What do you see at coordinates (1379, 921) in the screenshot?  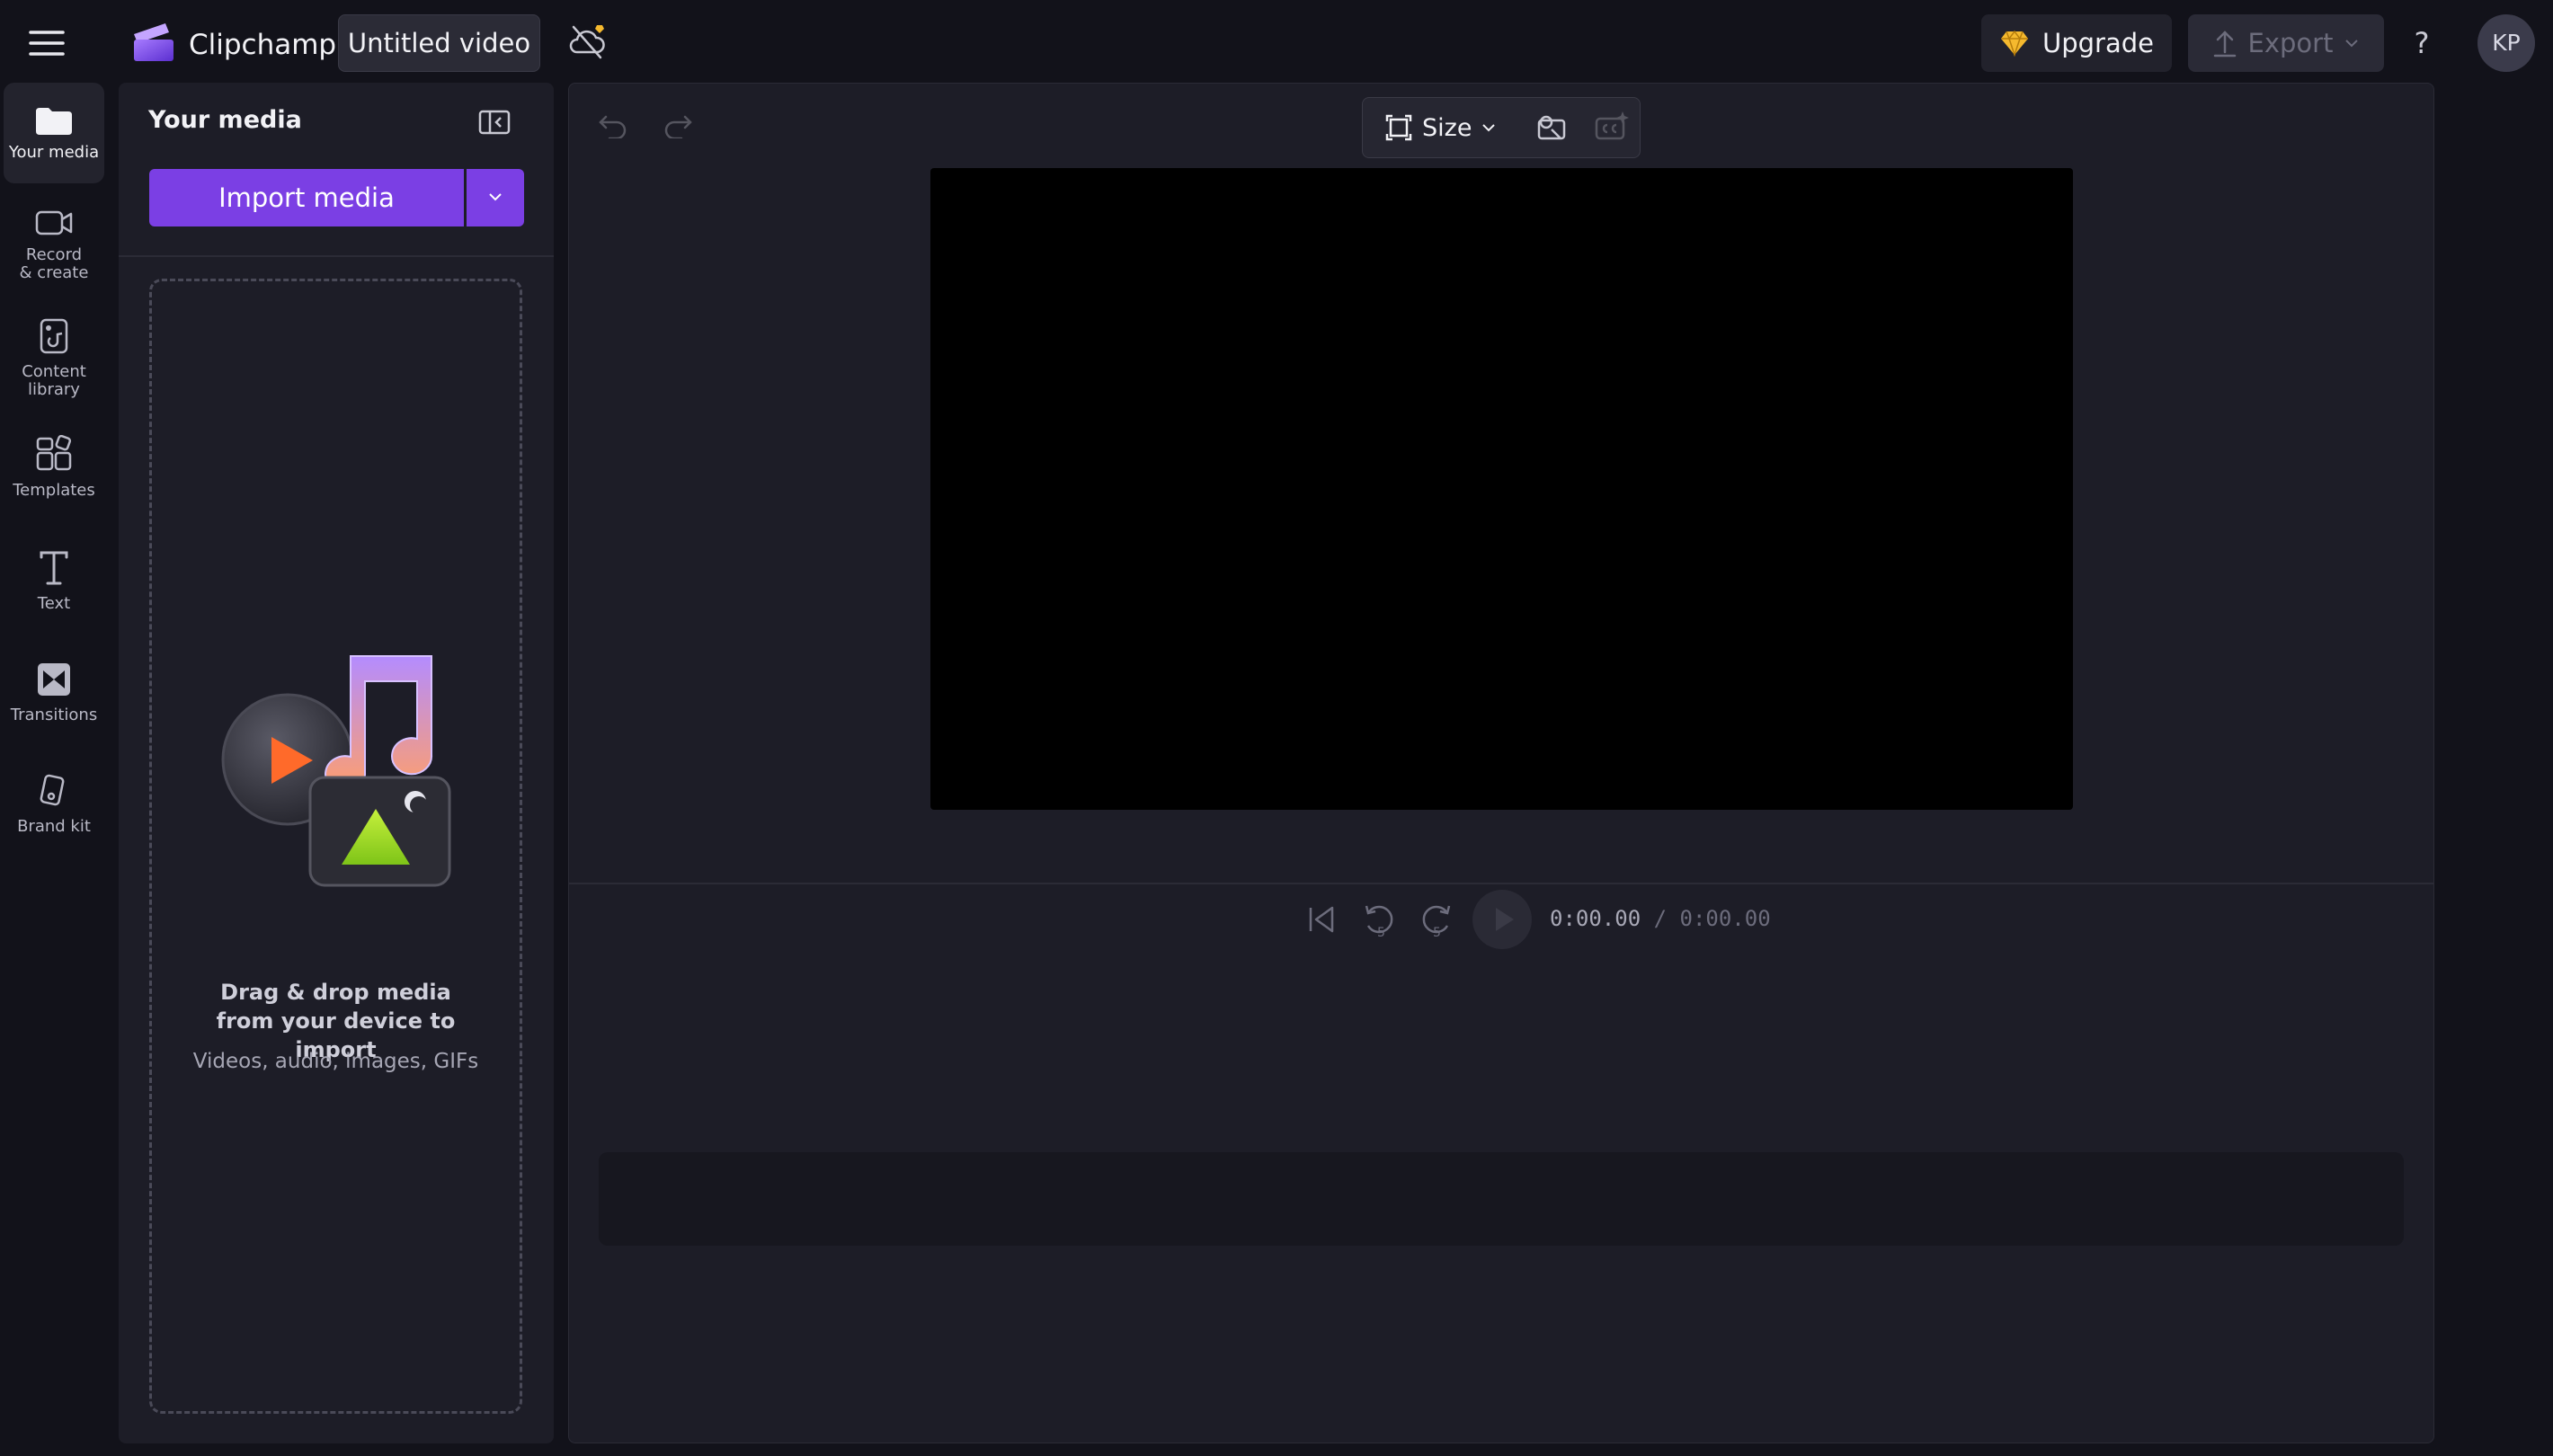 I see `rewind-5-icon: 5` at bounding box center [1379, 921].